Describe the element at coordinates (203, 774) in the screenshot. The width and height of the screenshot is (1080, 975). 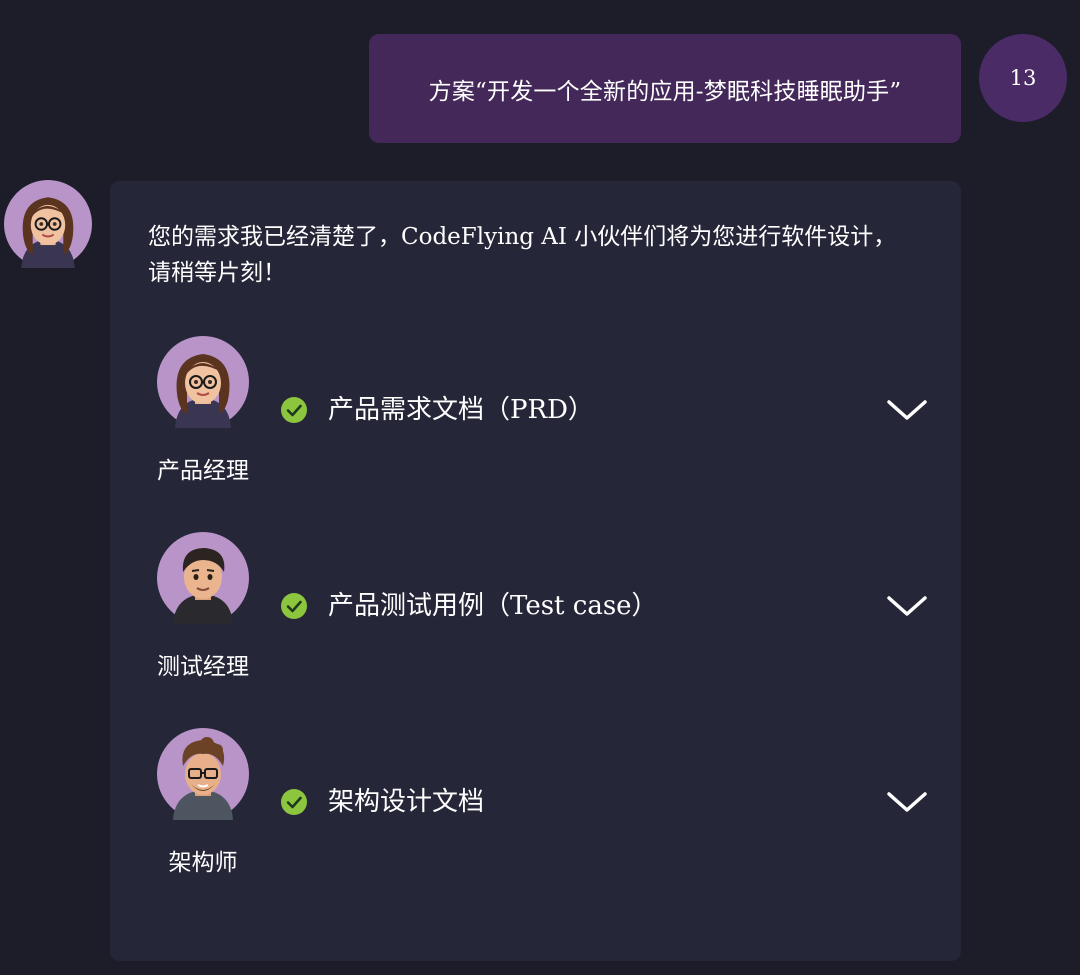
I see `architect-avatar` at that location.